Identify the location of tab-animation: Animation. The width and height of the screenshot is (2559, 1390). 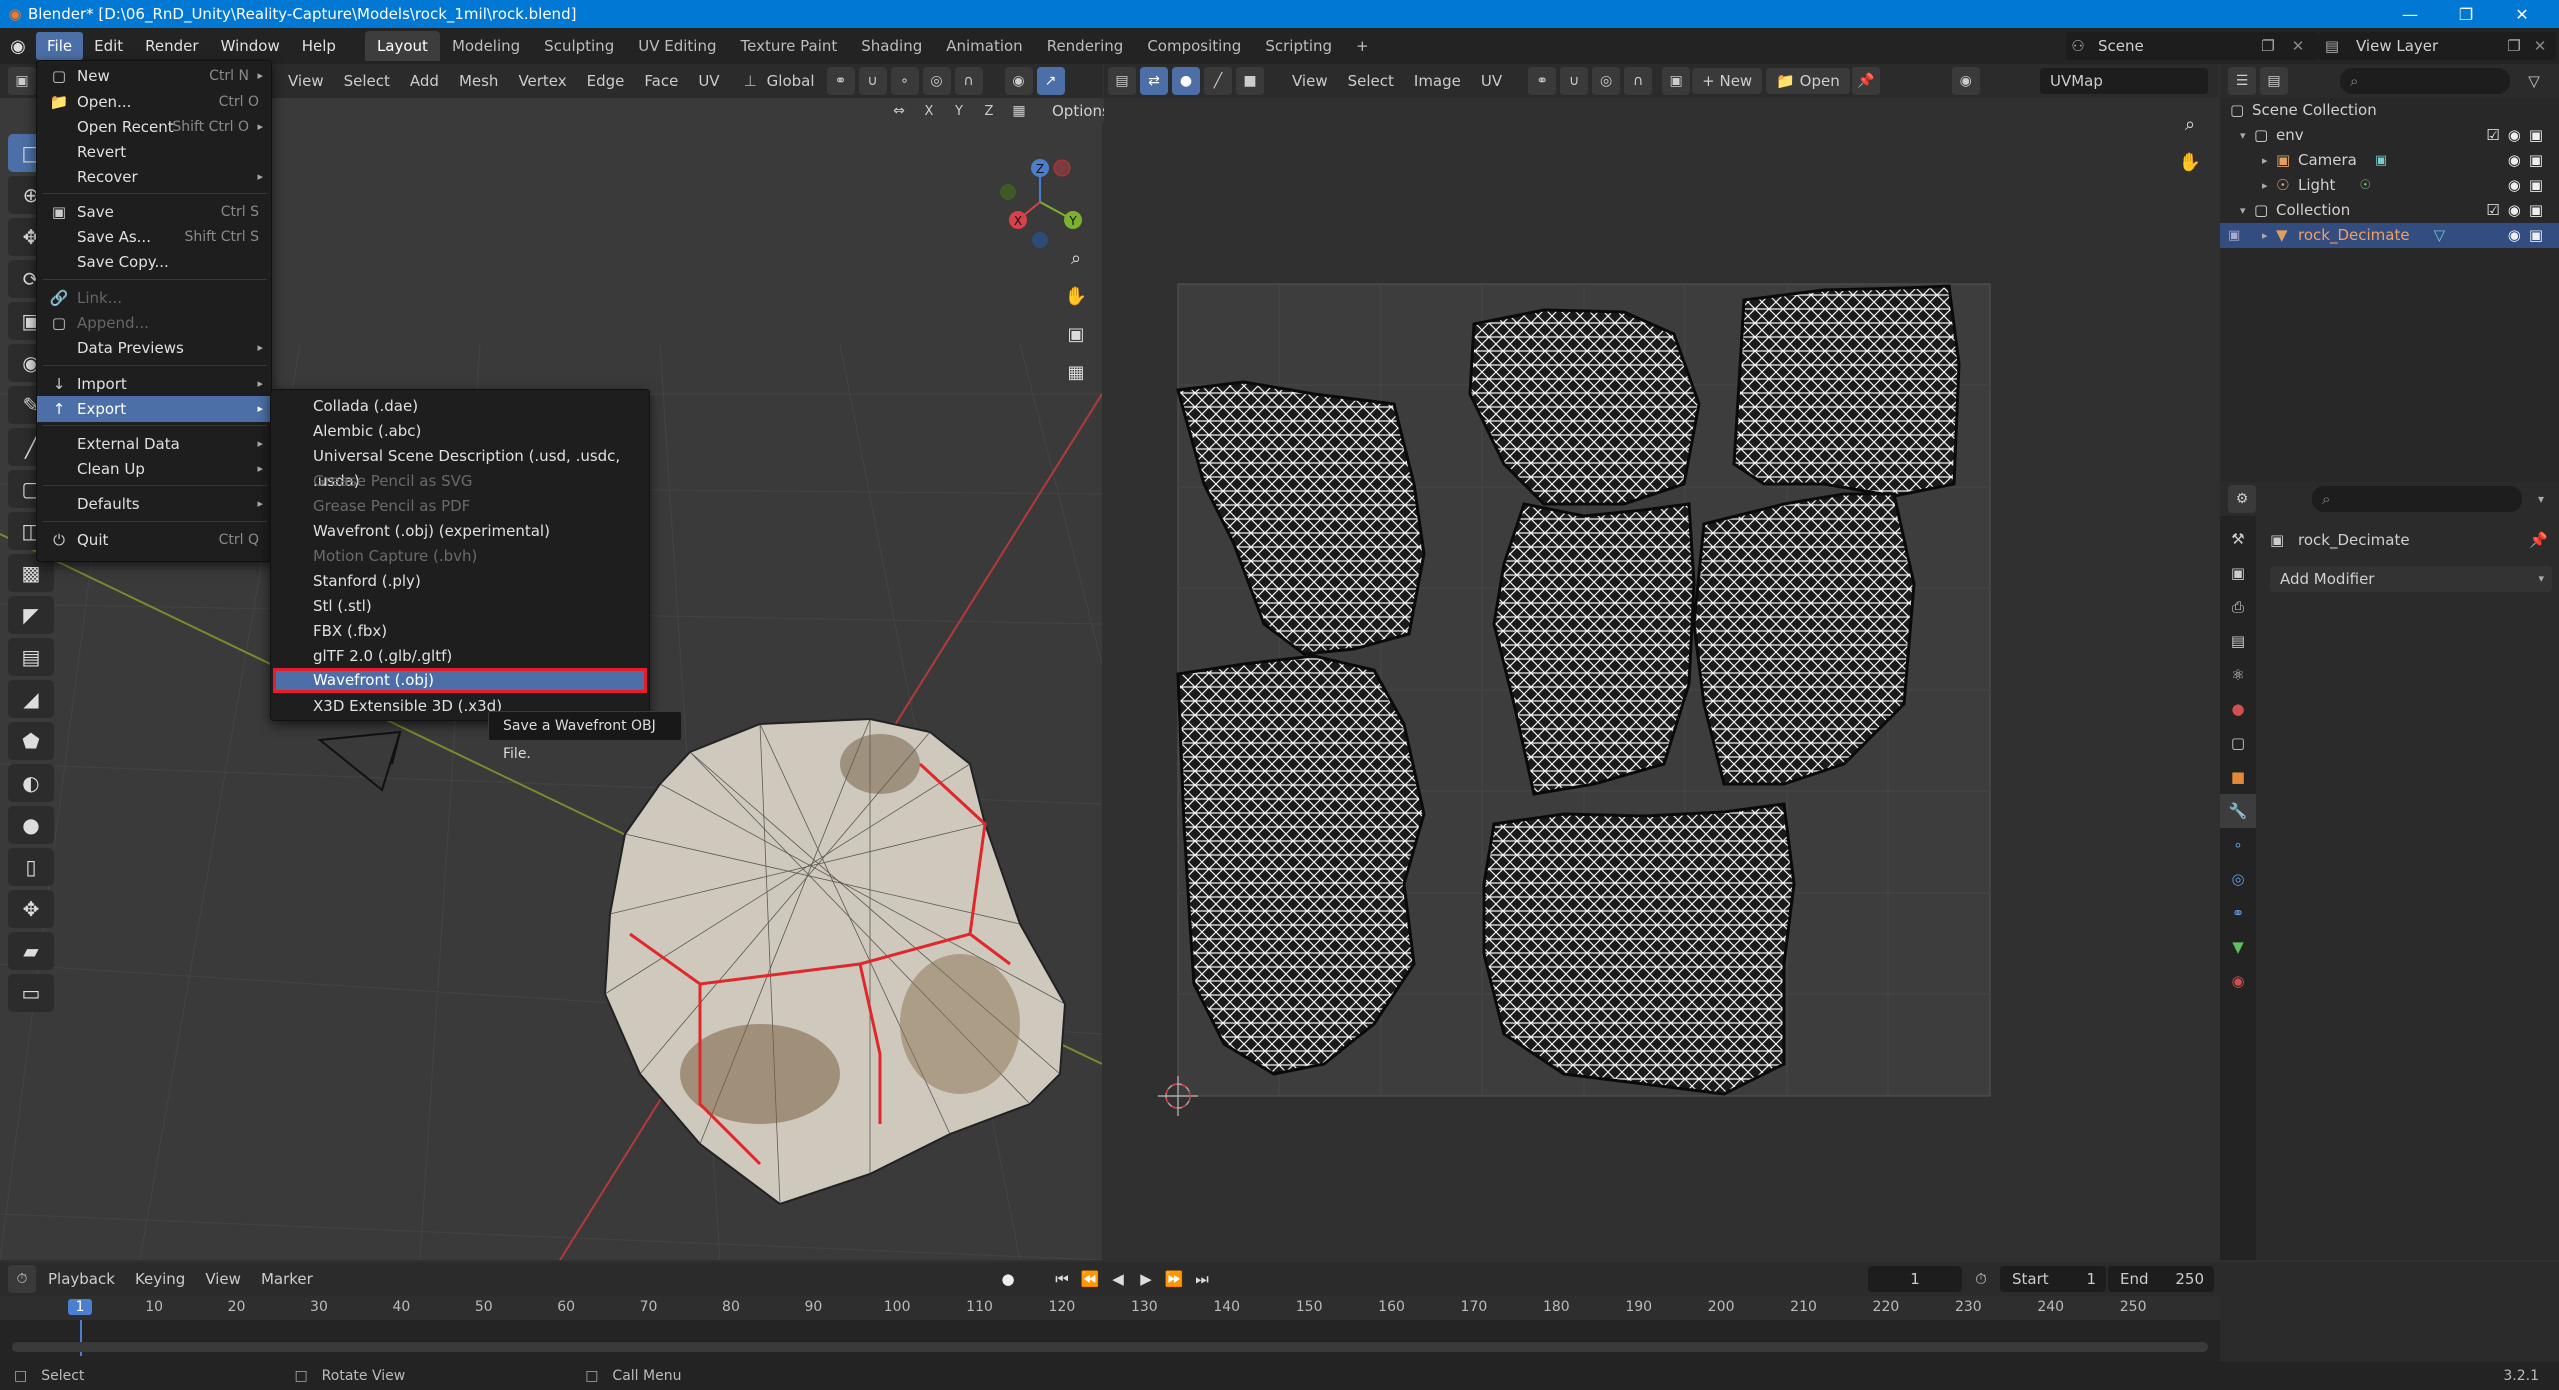
(984, 46).